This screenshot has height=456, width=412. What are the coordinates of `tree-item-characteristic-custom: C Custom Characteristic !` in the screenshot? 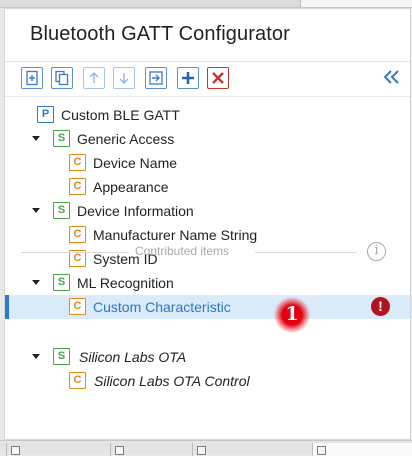 It's located at (207, 307).